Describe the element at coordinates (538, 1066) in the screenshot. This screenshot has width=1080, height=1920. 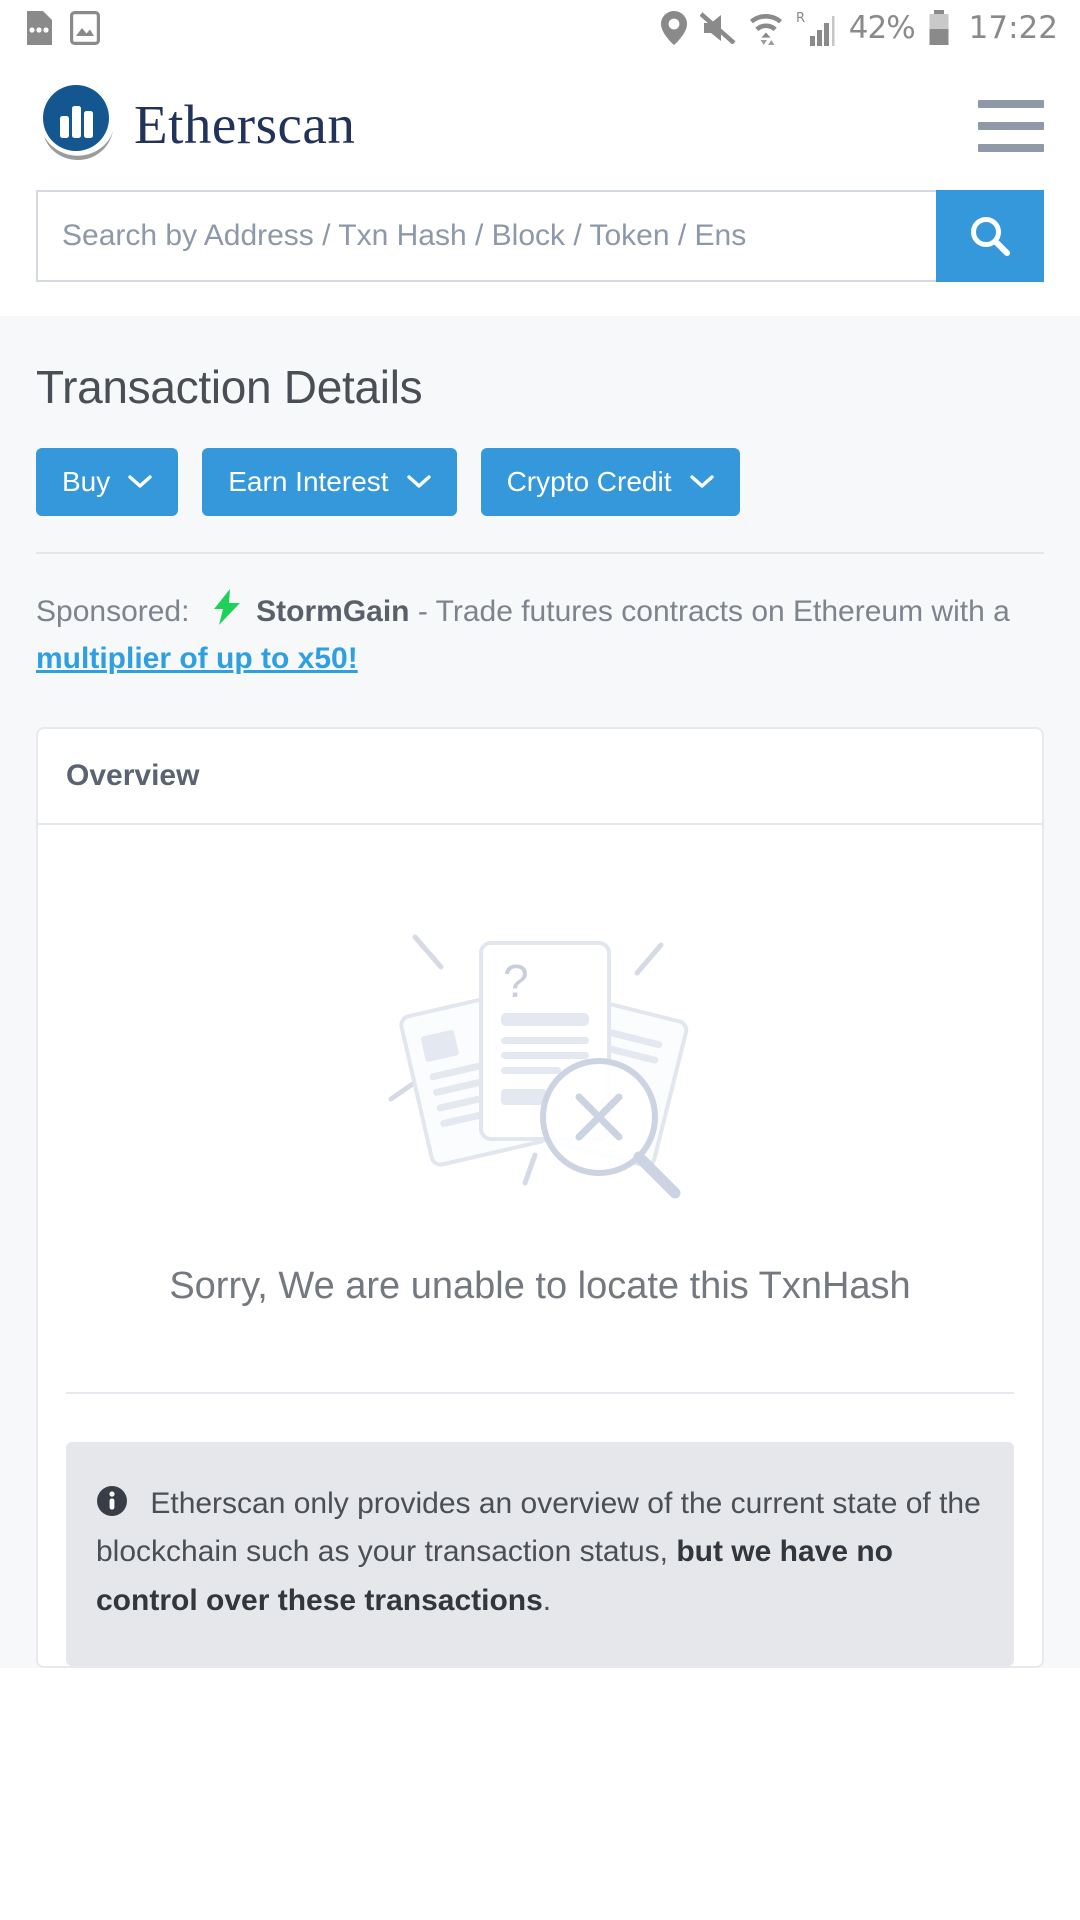
I see `documents-magnifier-not-found-icon: ?` at that location.